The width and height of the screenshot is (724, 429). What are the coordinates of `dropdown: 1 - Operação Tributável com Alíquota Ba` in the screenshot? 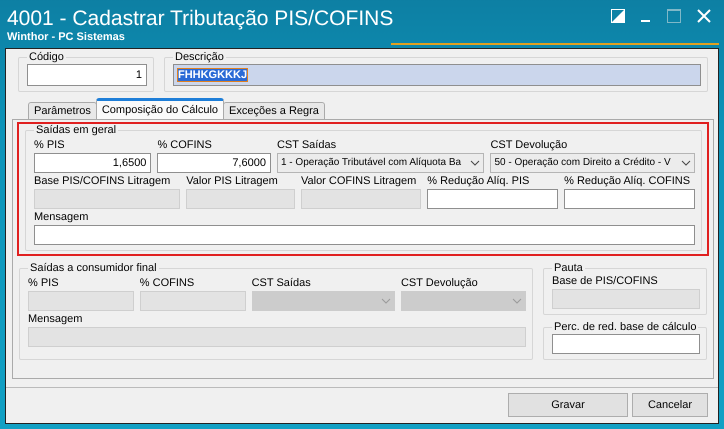 It's located at (380, 163).